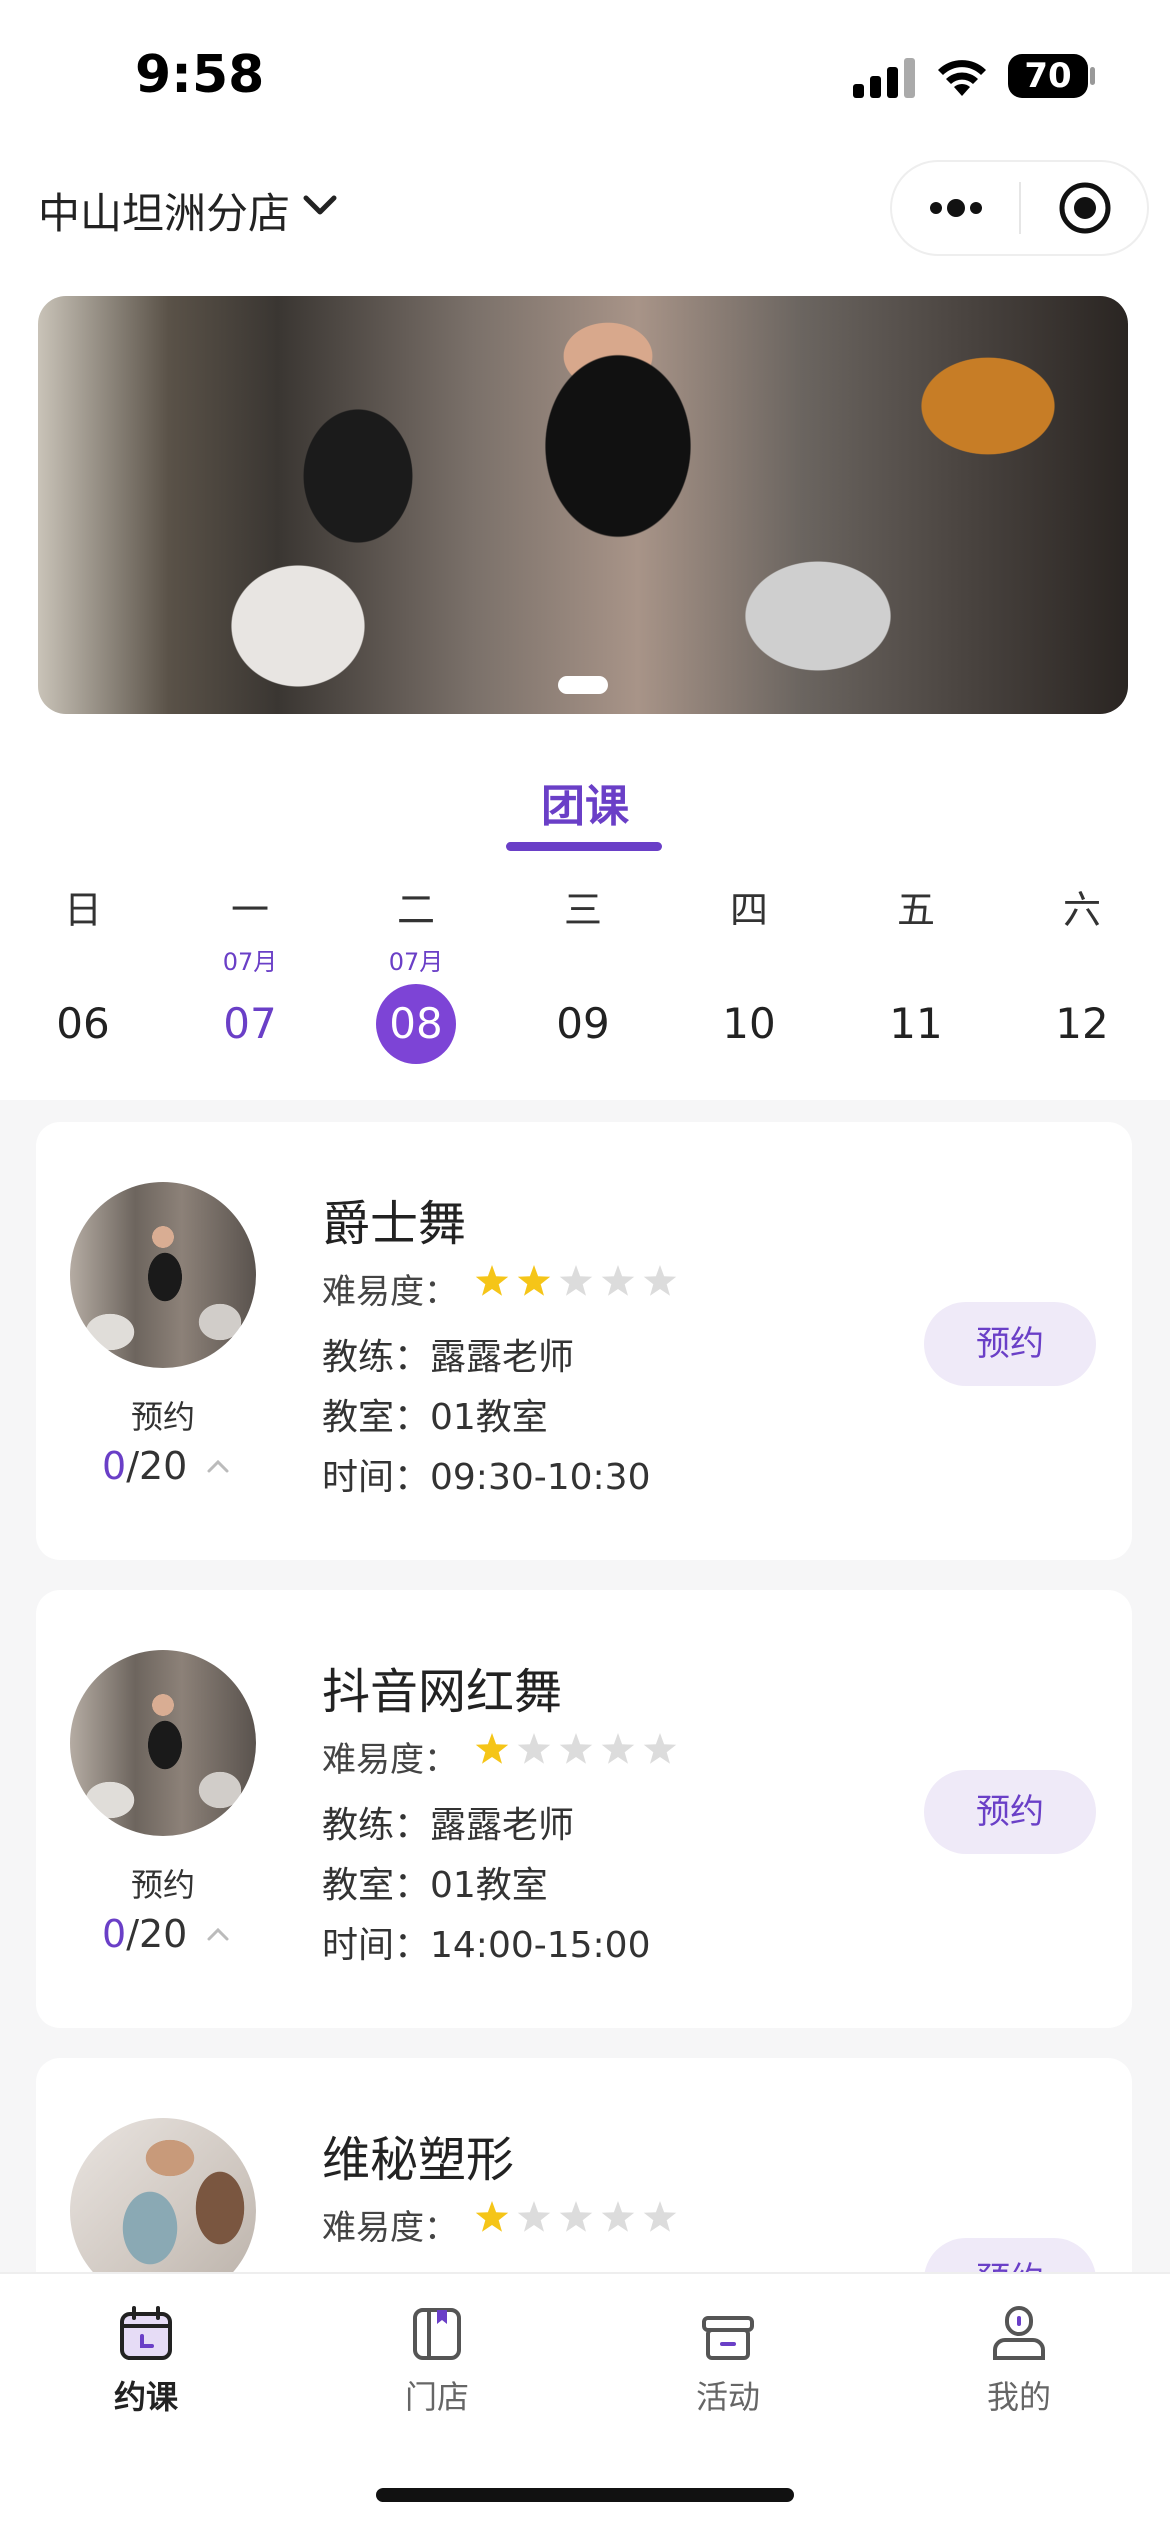 This screenshot has width=1170, height=2534. I want to click on banner-indicator, so click(583, 685).